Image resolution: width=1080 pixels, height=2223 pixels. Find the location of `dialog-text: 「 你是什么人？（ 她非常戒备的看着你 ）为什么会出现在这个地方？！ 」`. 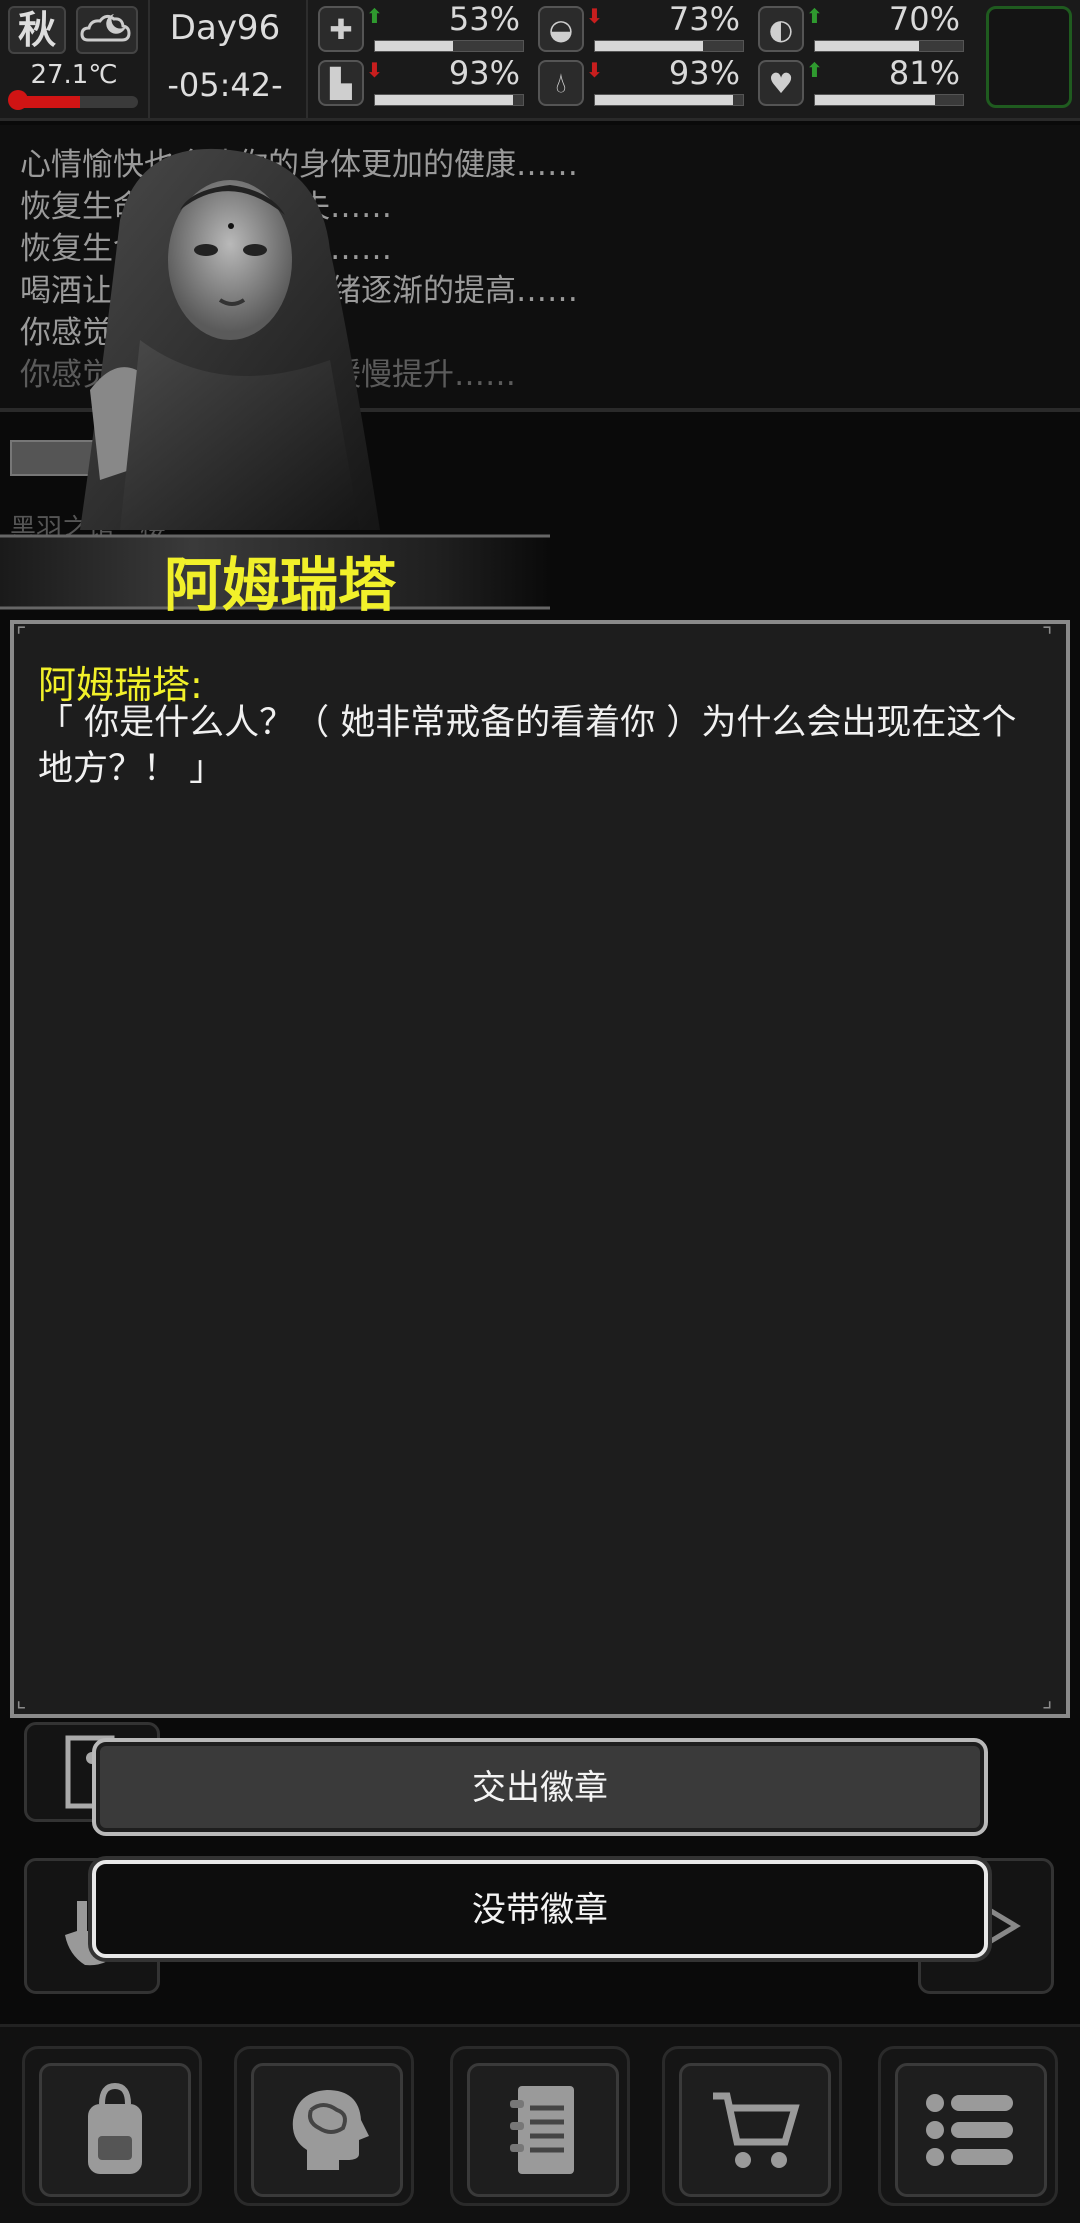

dialog-text: 「 你是什么人？（ 她非常戒备的看着你 ）为什么会出现在这个地方？！ 」 is located at coordinates (527, 746).